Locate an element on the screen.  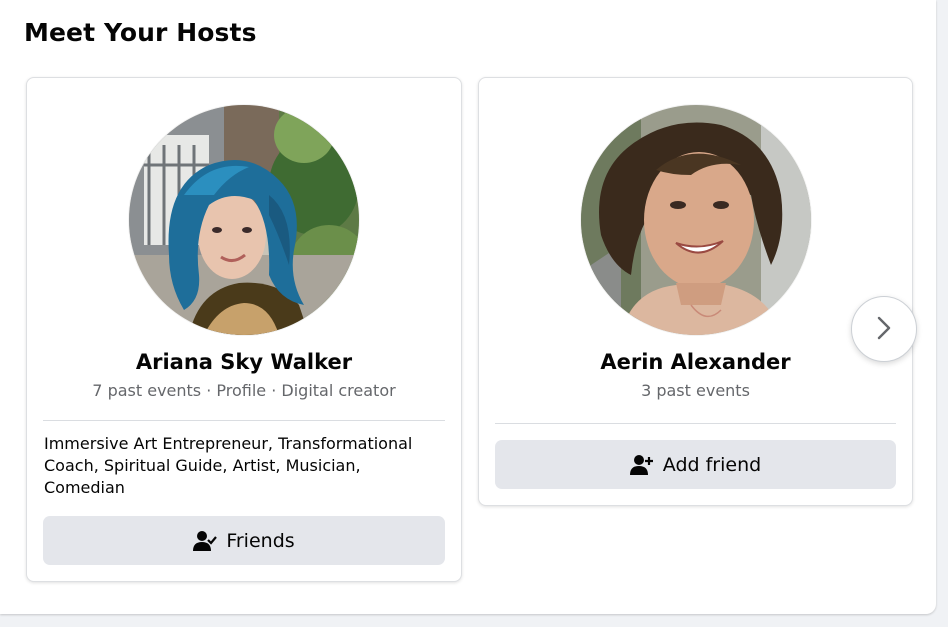
chevron-right-icon is located at coordinates (884, 329).